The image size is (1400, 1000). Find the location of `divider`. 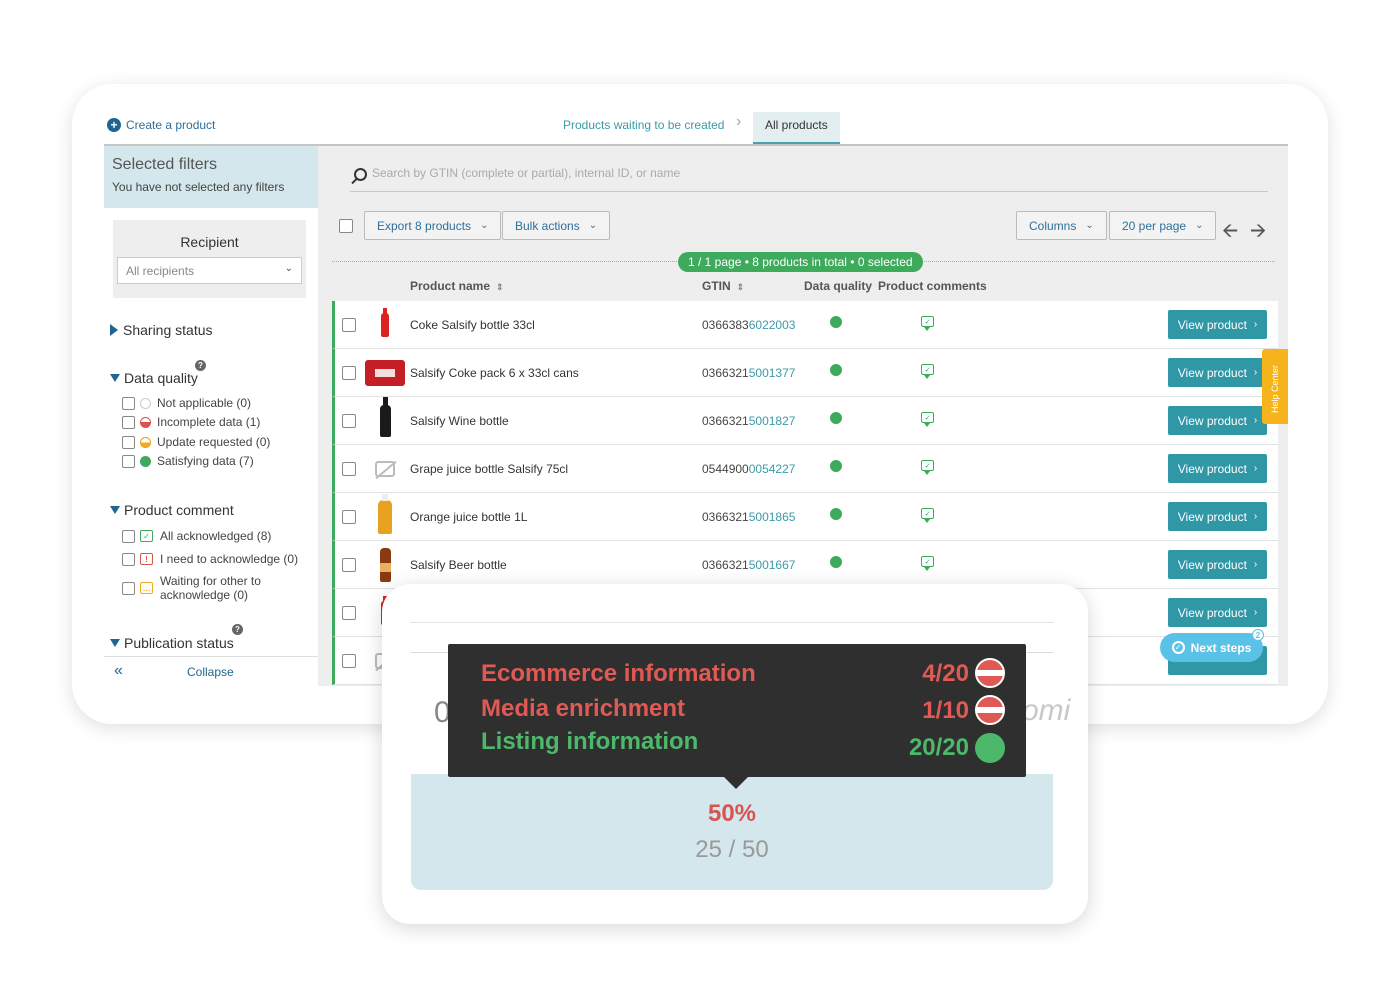

divider is located at coordinates (732, 622).